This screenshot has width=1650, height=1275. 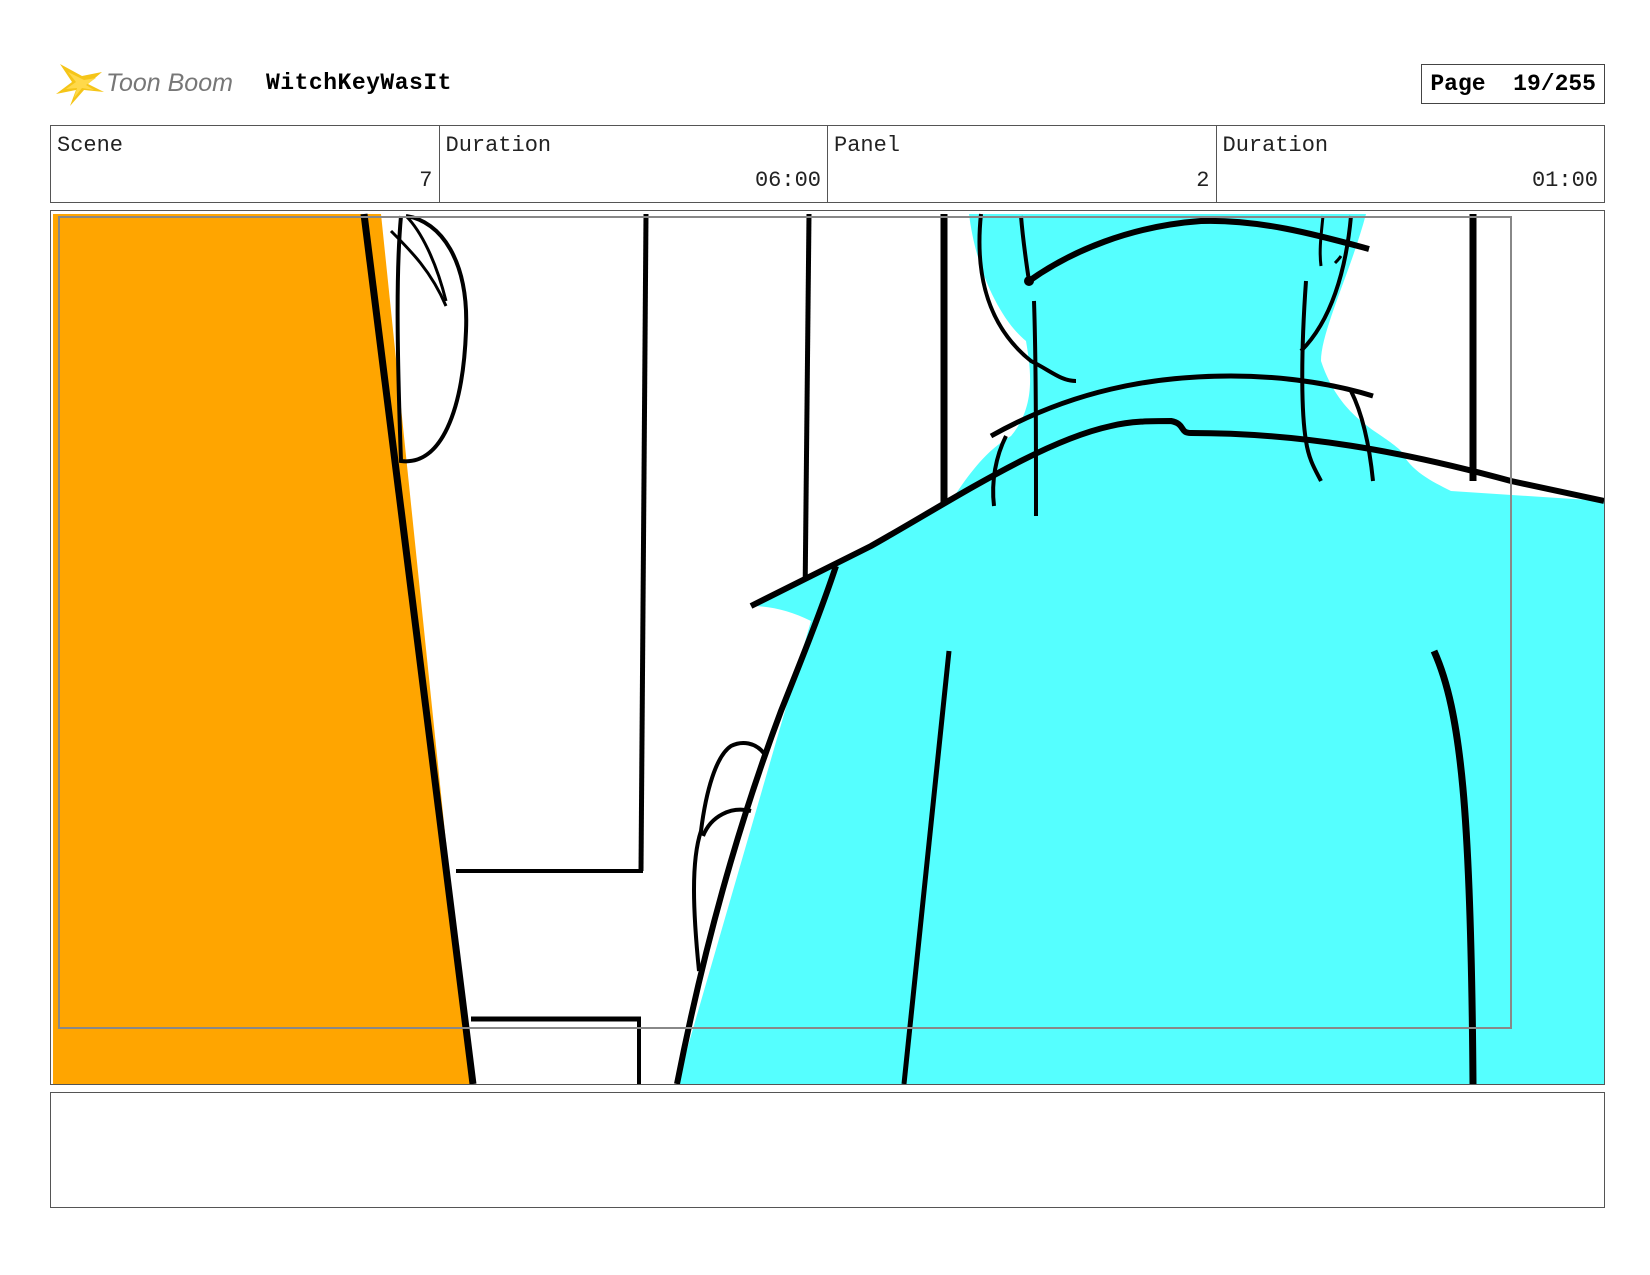 What do you see at coordinates (1458, 84) in the screenshot?
I see `page-label: Page` at bounding box center [1458, 84].